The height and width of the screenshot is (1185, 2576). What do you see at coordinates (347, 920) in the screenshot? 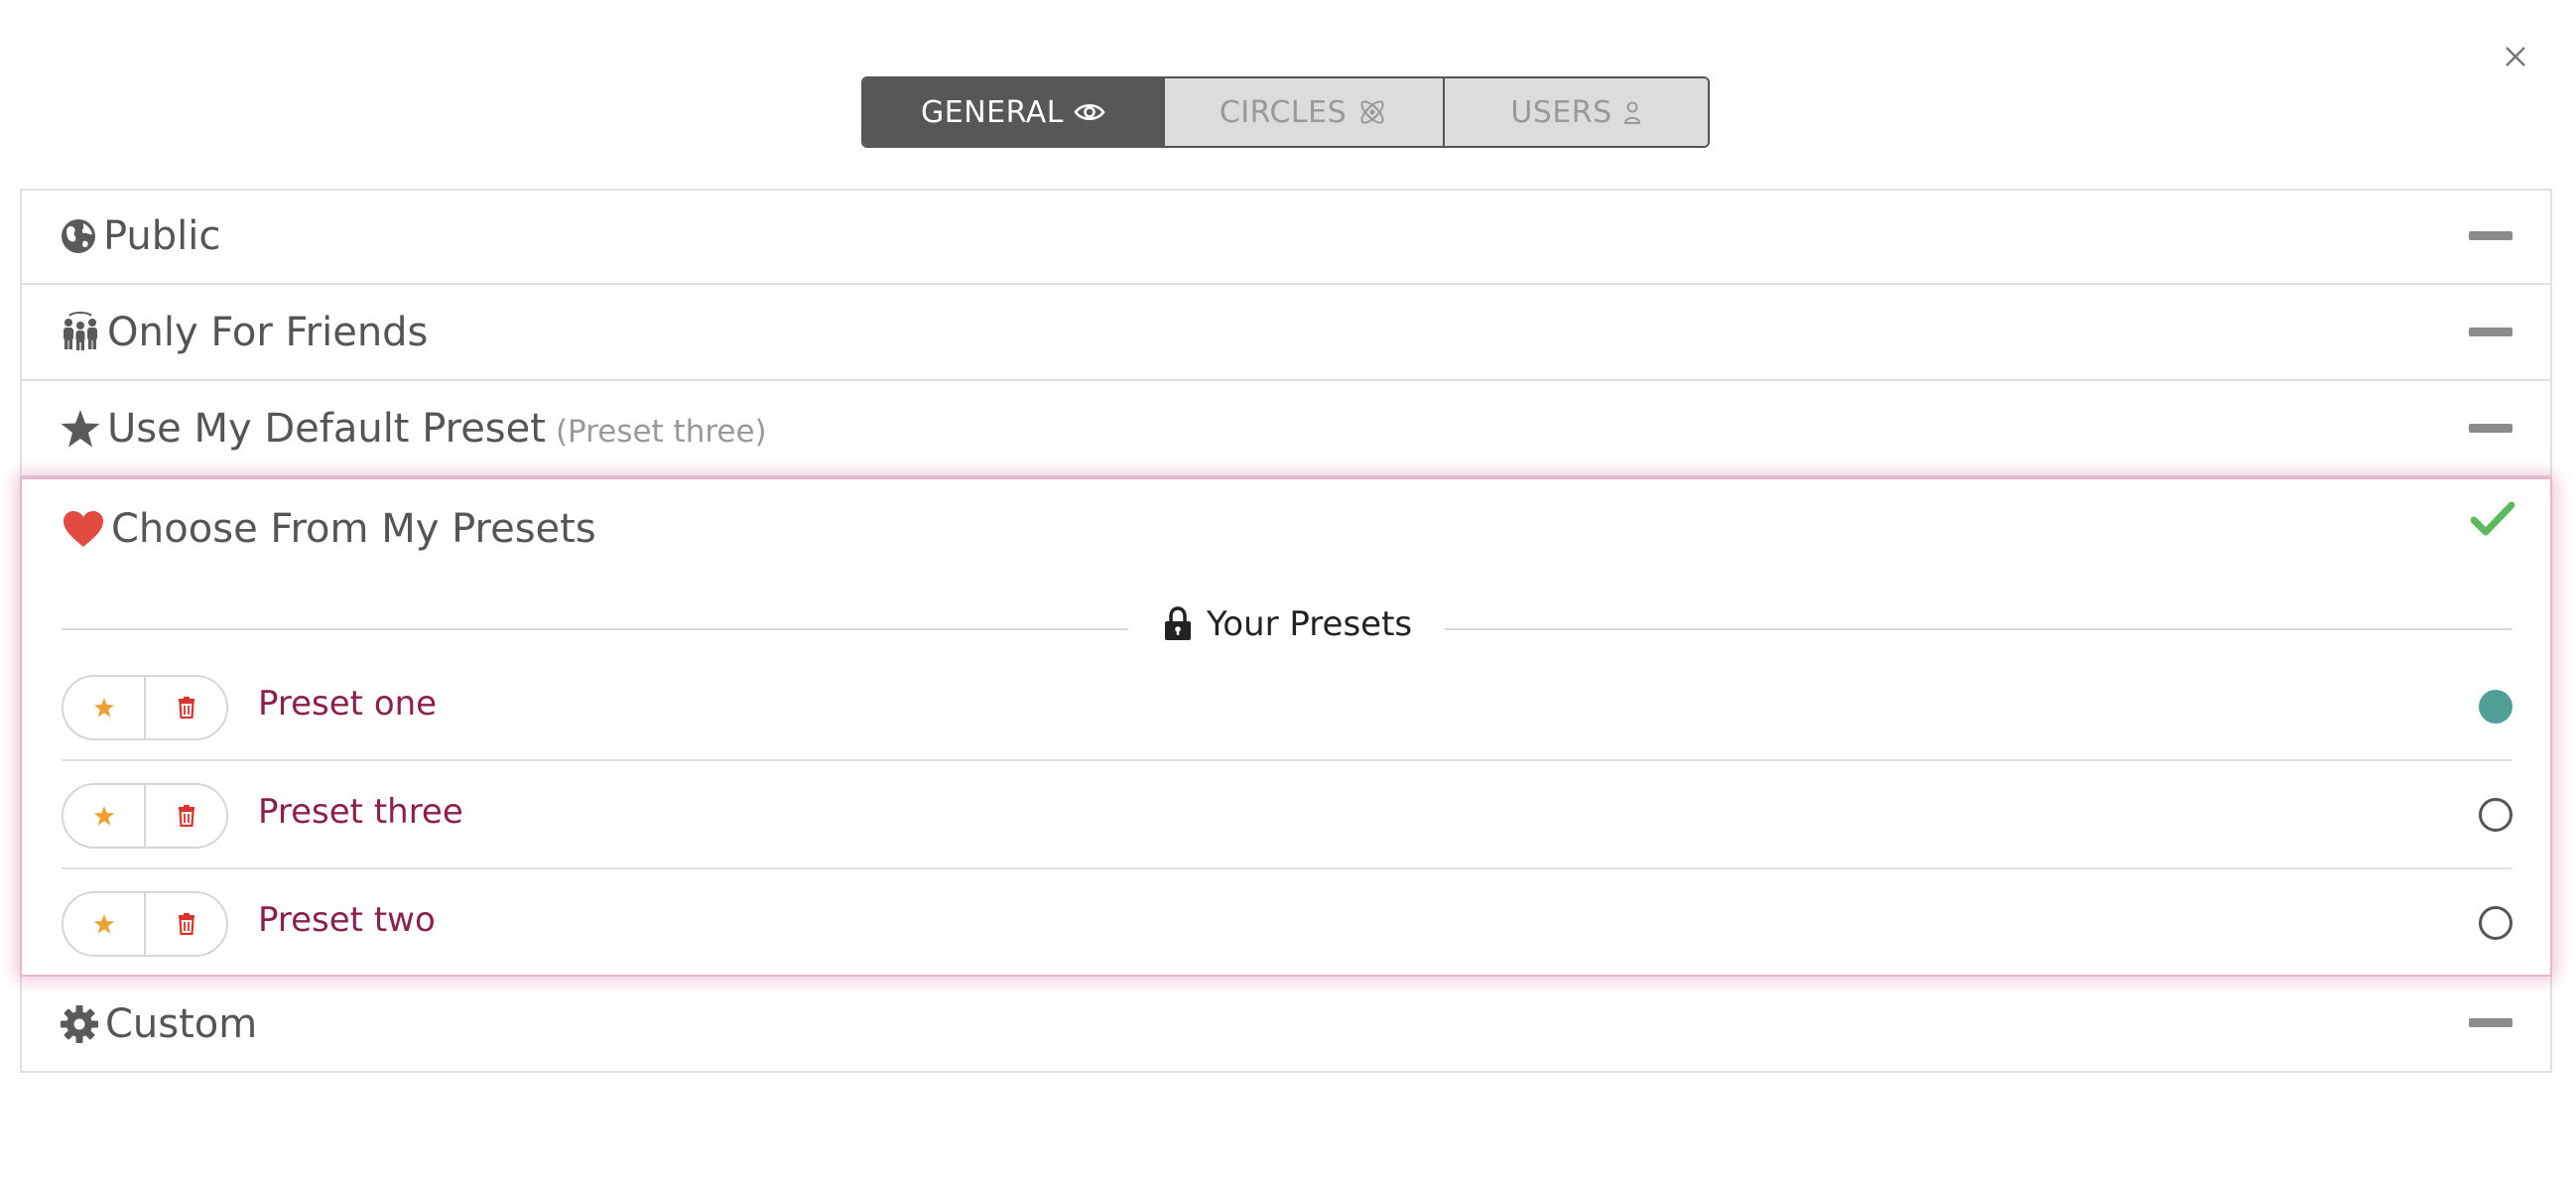
I see `preset-name-link: Preset two` at bounding box center [347, 920].